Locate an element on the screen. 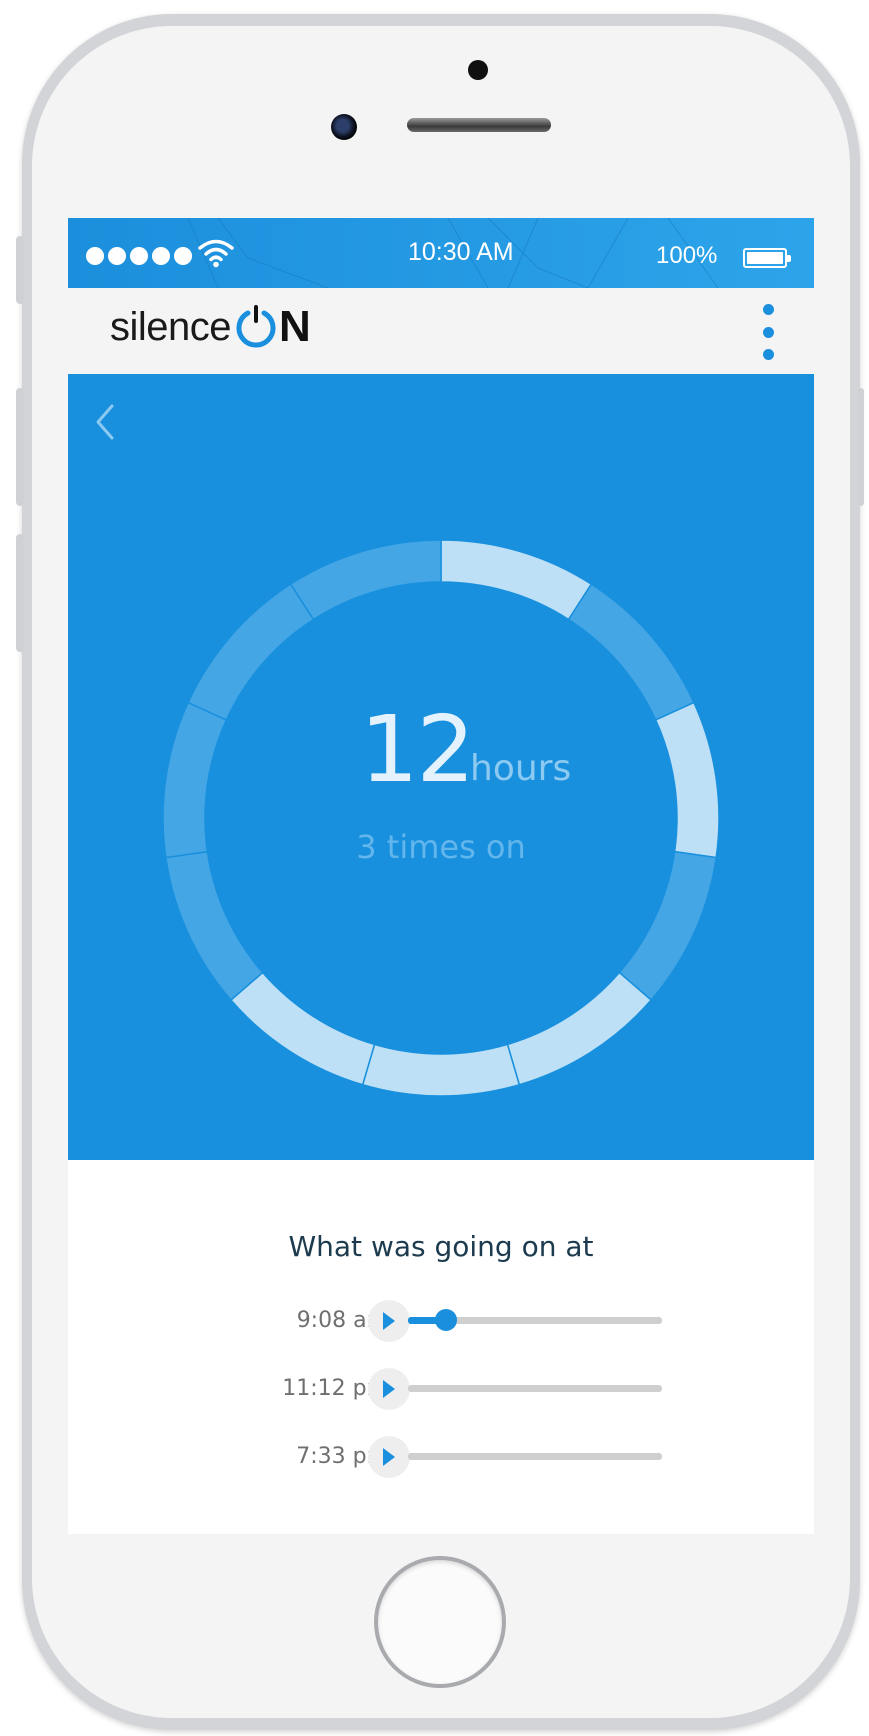  battery-icon is located at coordinates (767, 258).